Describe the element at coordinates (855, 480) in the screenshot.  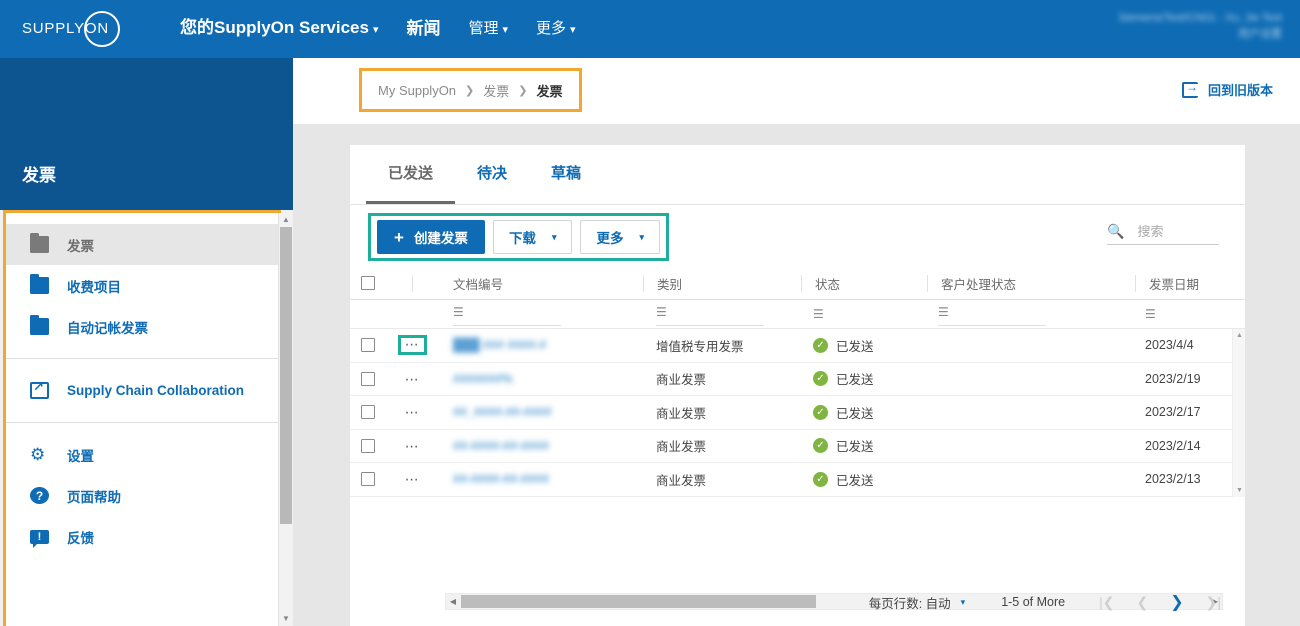
I see `status-label: 已发送` at that location.